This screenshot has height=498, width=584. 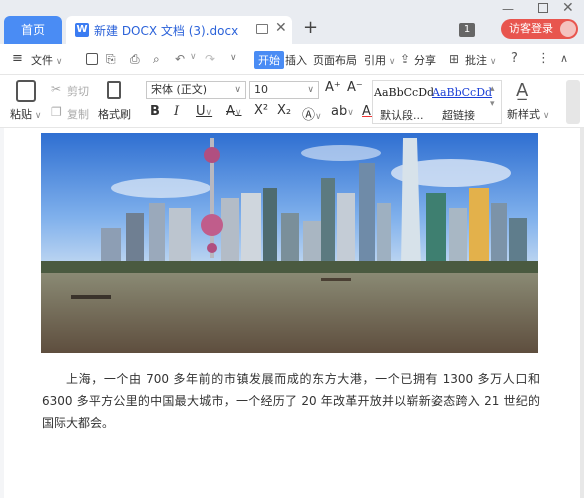 I want to click on menu-comment: 批注 ∨, so click(x=480, y=60).